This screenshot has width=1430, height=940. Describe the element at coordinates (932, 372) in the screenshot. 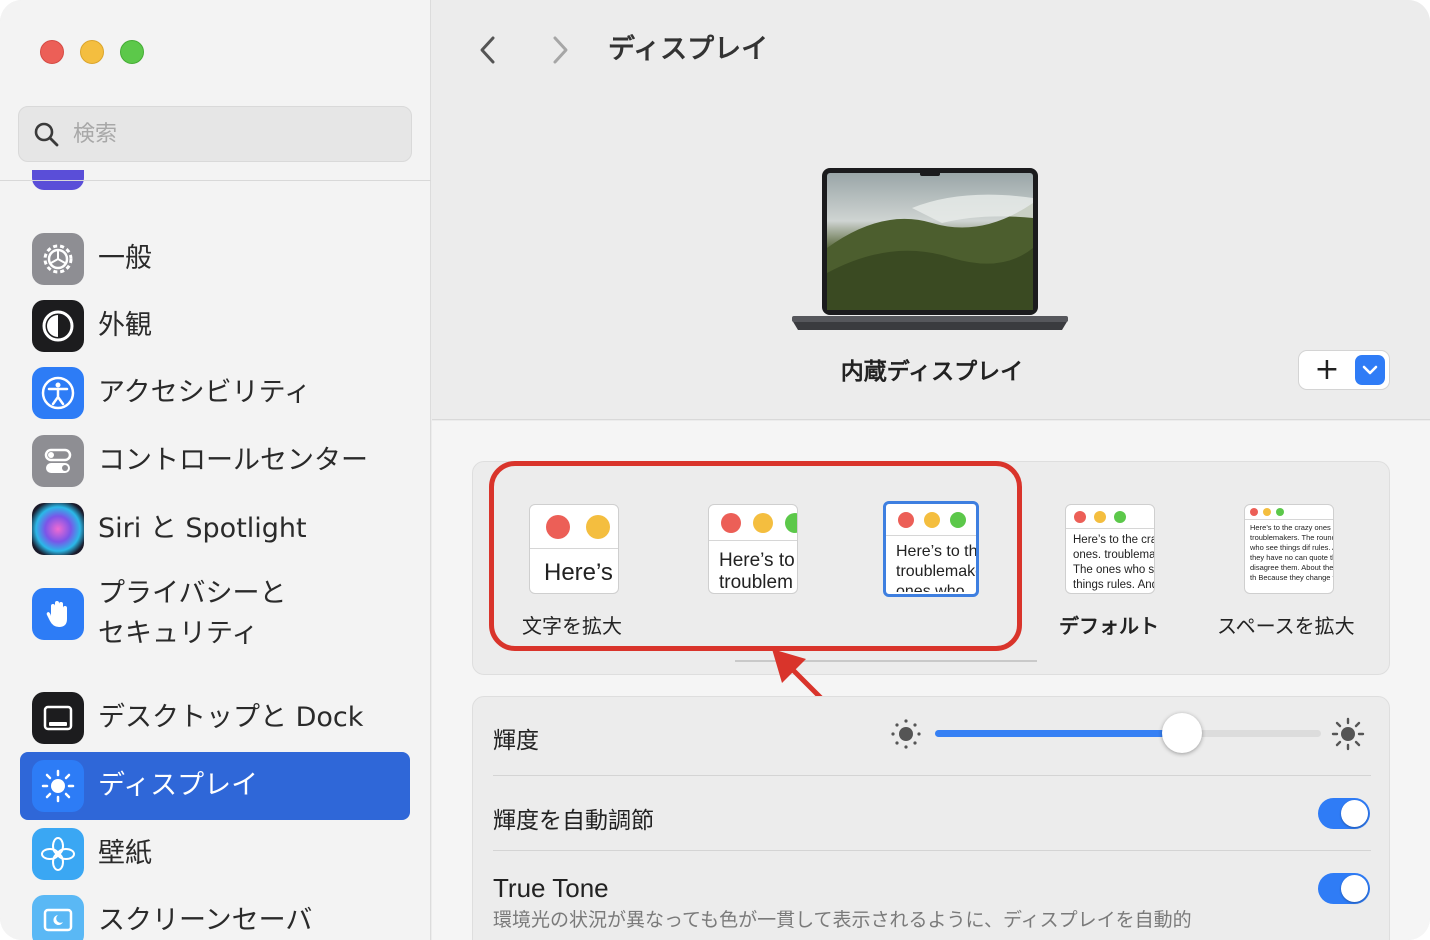

I see `display-name: 内蔵ディスプレイ` at that location.